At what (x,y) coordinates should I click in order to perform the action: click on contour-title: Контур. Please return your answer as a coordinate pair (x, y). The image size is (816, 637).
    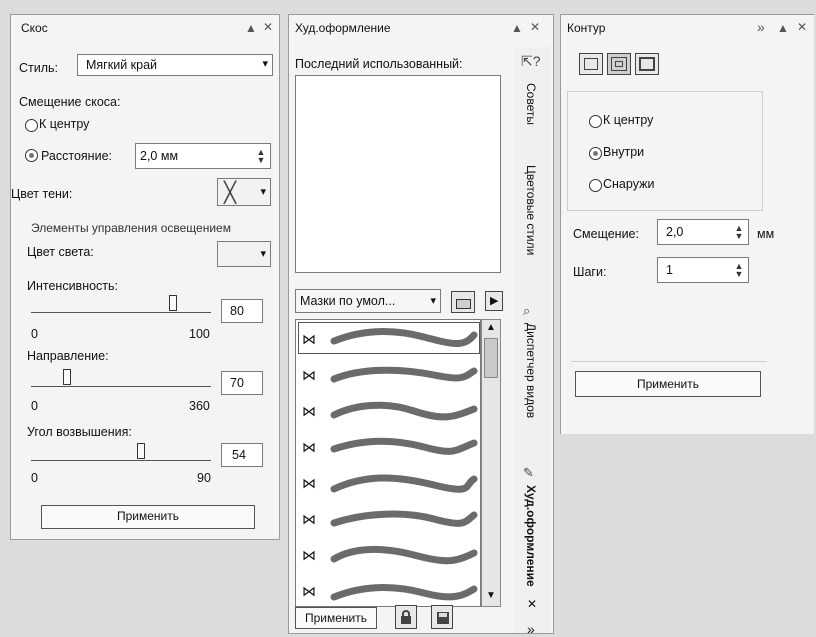
    Looking at the image, I should click on (586, 28).